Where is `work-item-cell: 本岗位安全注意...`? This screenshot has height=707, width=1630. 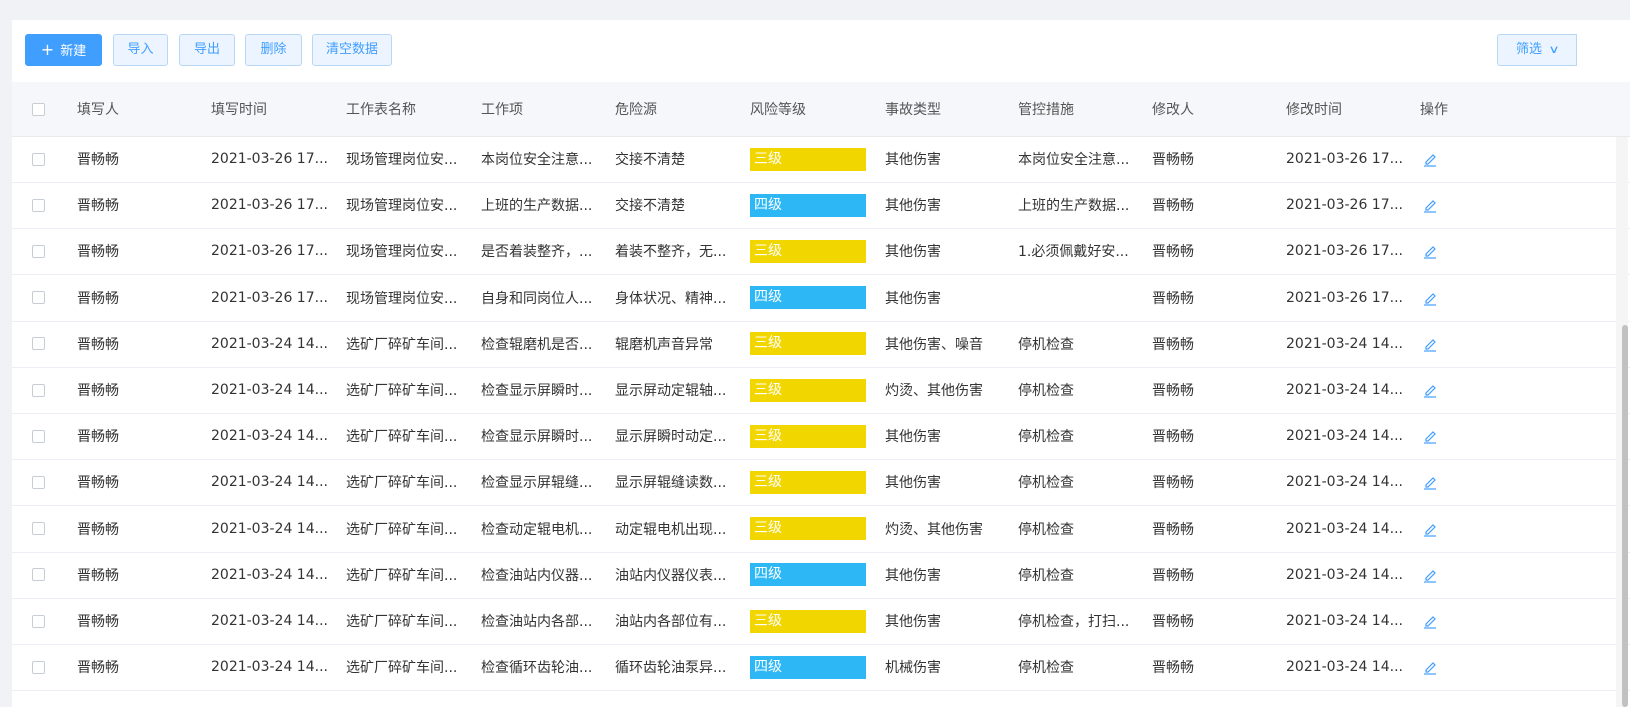
work-item-cell: 本岗位安全注意... is located at coordinates (537, 160).